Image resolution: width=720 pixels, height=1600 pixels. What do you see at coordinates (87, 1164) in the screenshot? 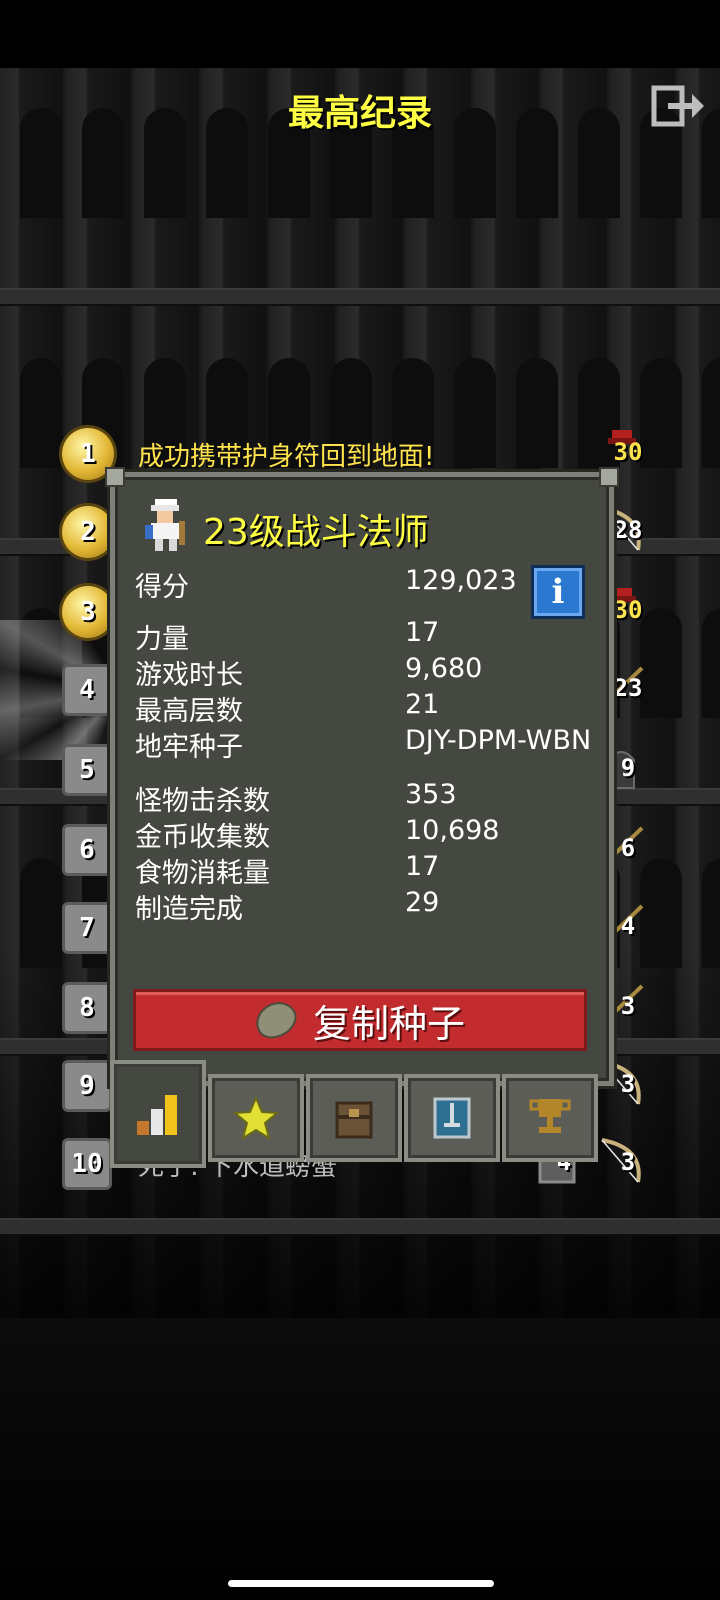
I see `rank-badge: 10` at bounding box center [87, 1164].